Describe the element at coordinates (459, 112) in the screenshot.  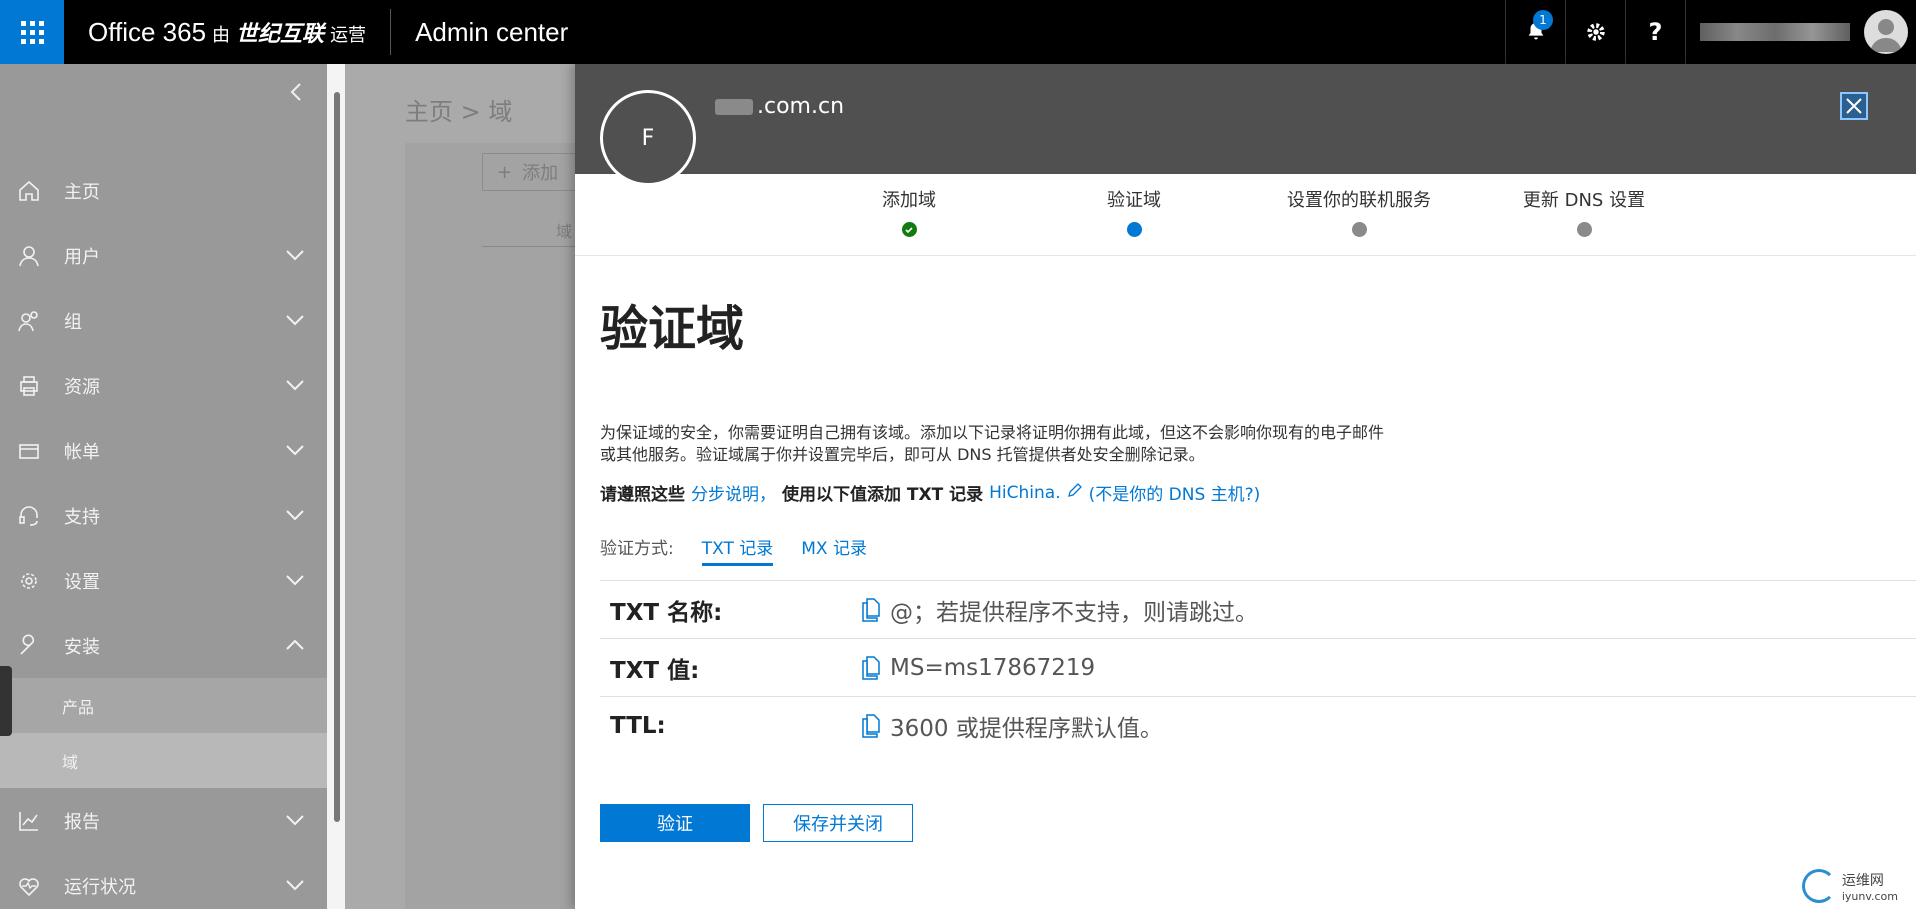
I see `breadcrumb: 主页 > 域` at that location.